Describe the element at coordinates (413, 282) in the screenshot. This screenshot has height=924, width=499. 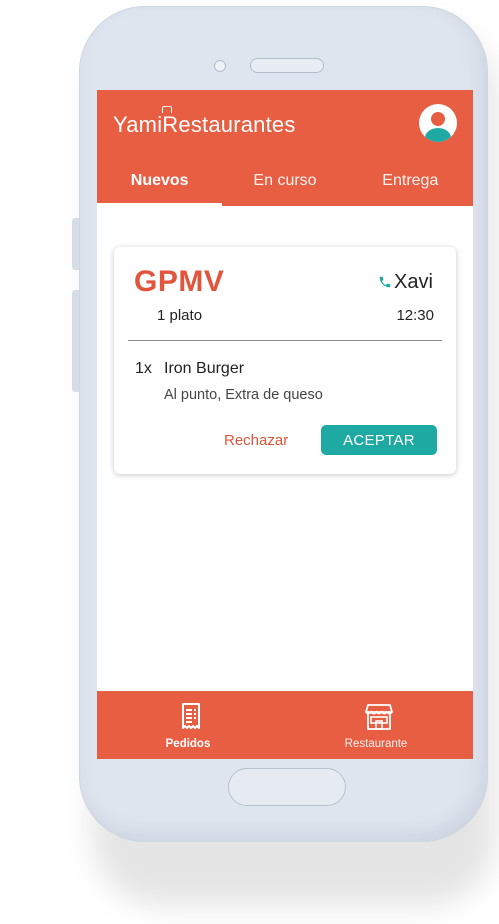
I see `customer-name: Xavi` at that location.